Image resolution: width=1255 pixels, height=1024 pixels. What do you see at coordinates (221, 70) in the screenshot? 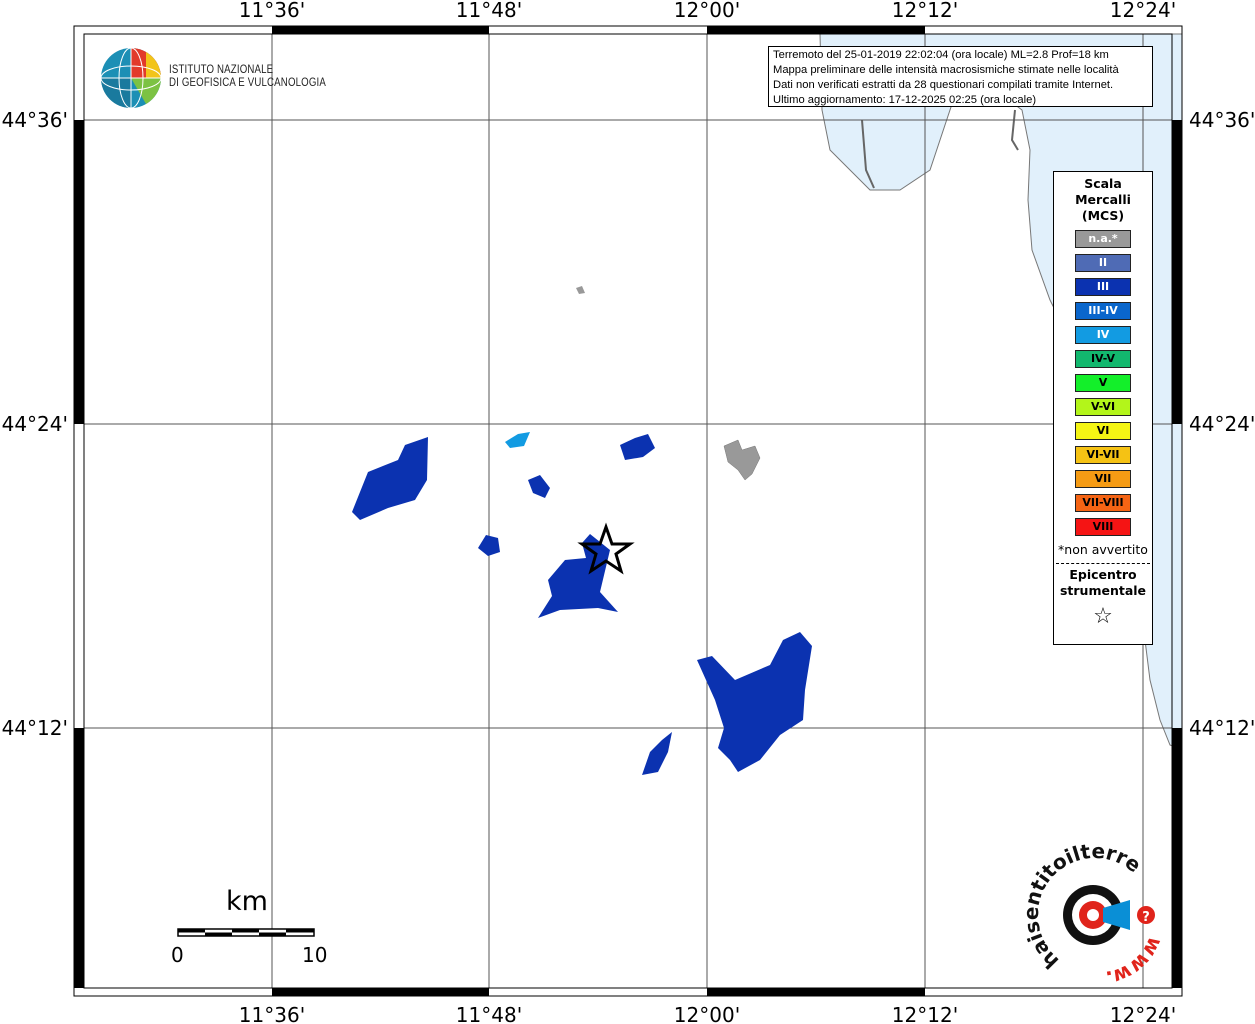
I see `institute-name-line1: ISTITUTO NAZIONALE` at bounding box center [221, 70].